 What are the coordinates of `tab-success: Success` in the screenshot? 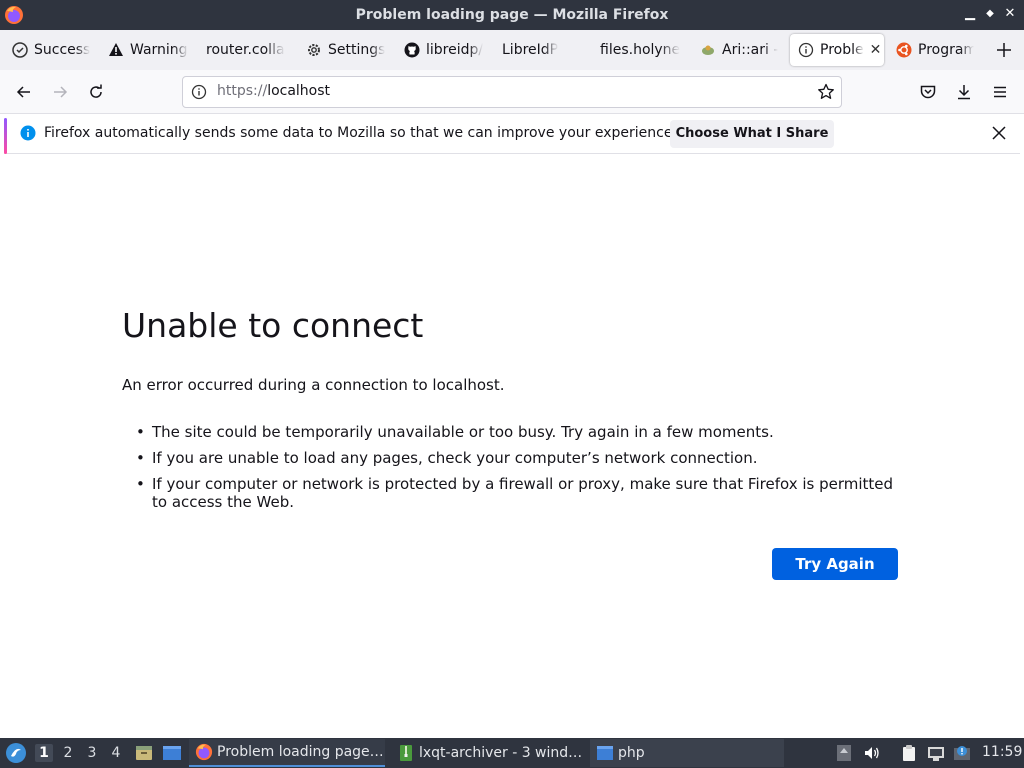 It's located at (51, 50).